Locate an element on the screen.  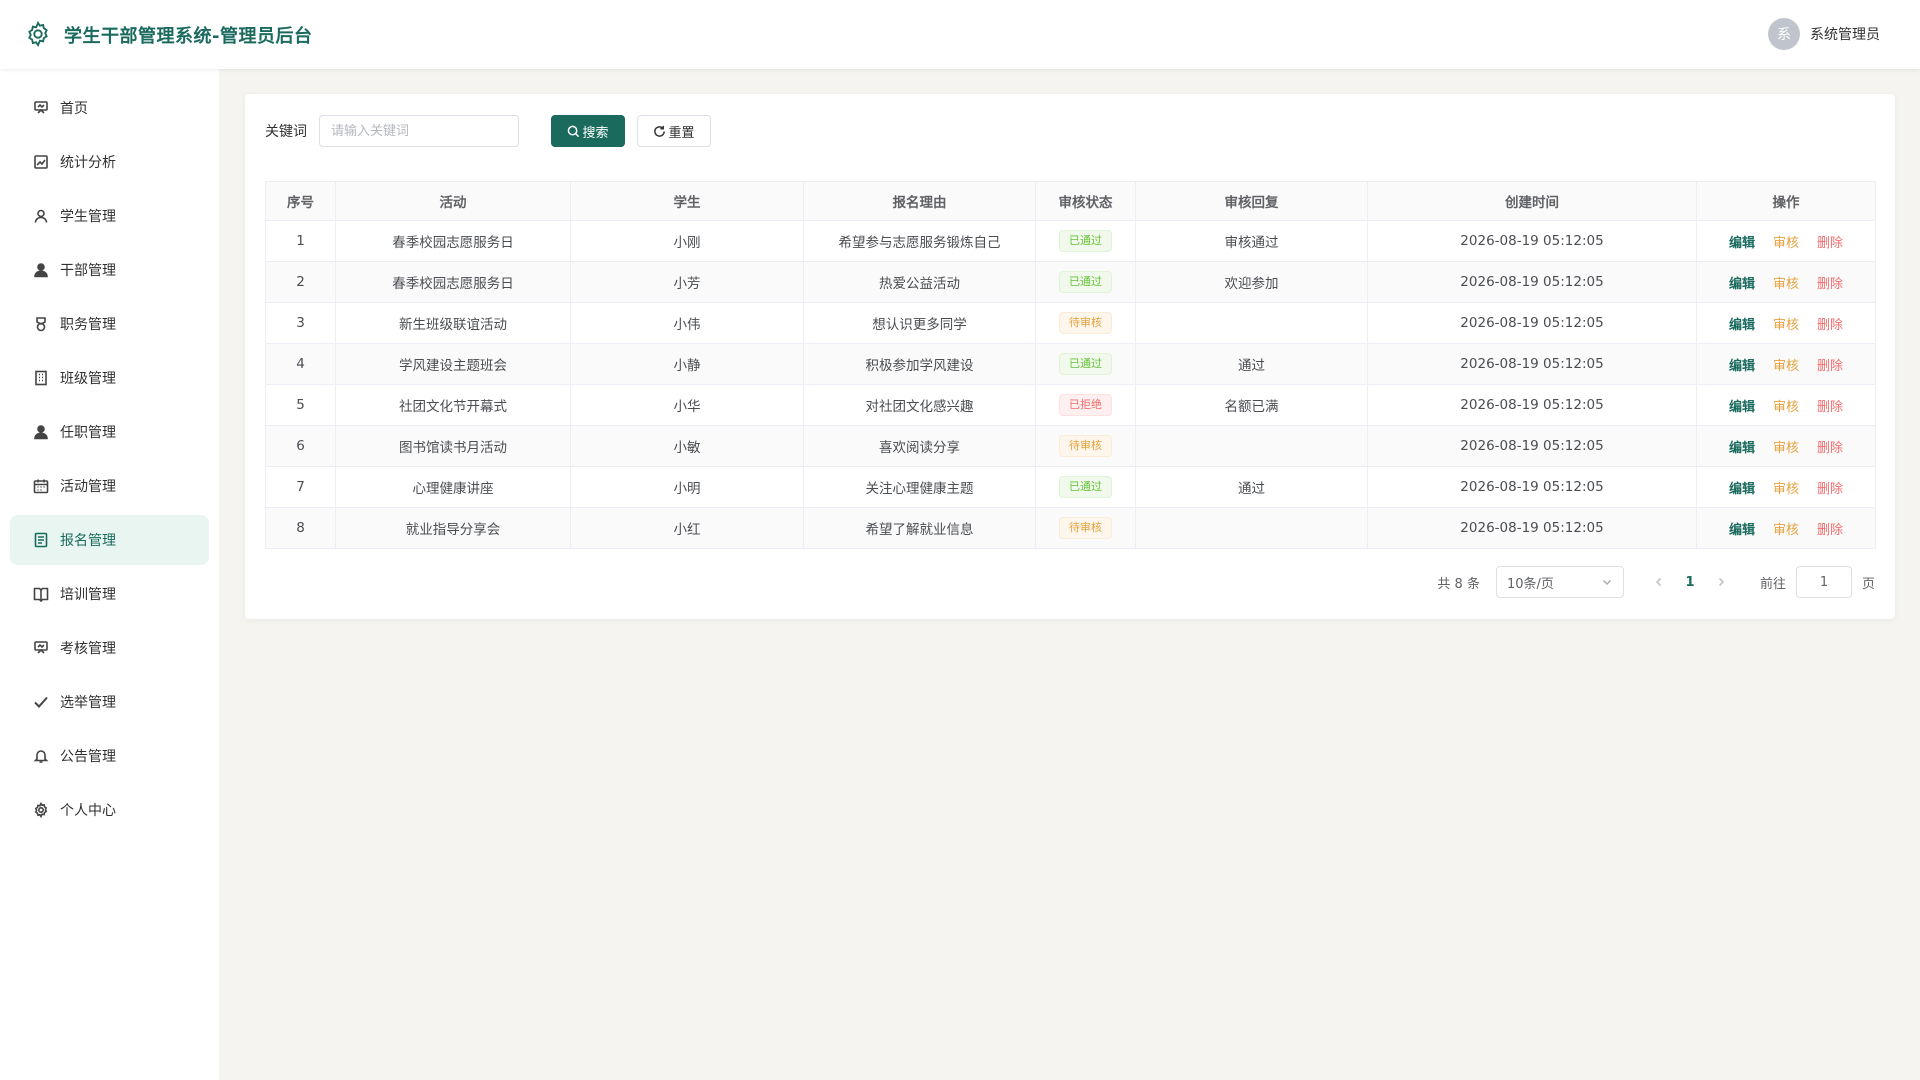
sidebar-item-students: 学生管理 is located at coordinates (109, 216).